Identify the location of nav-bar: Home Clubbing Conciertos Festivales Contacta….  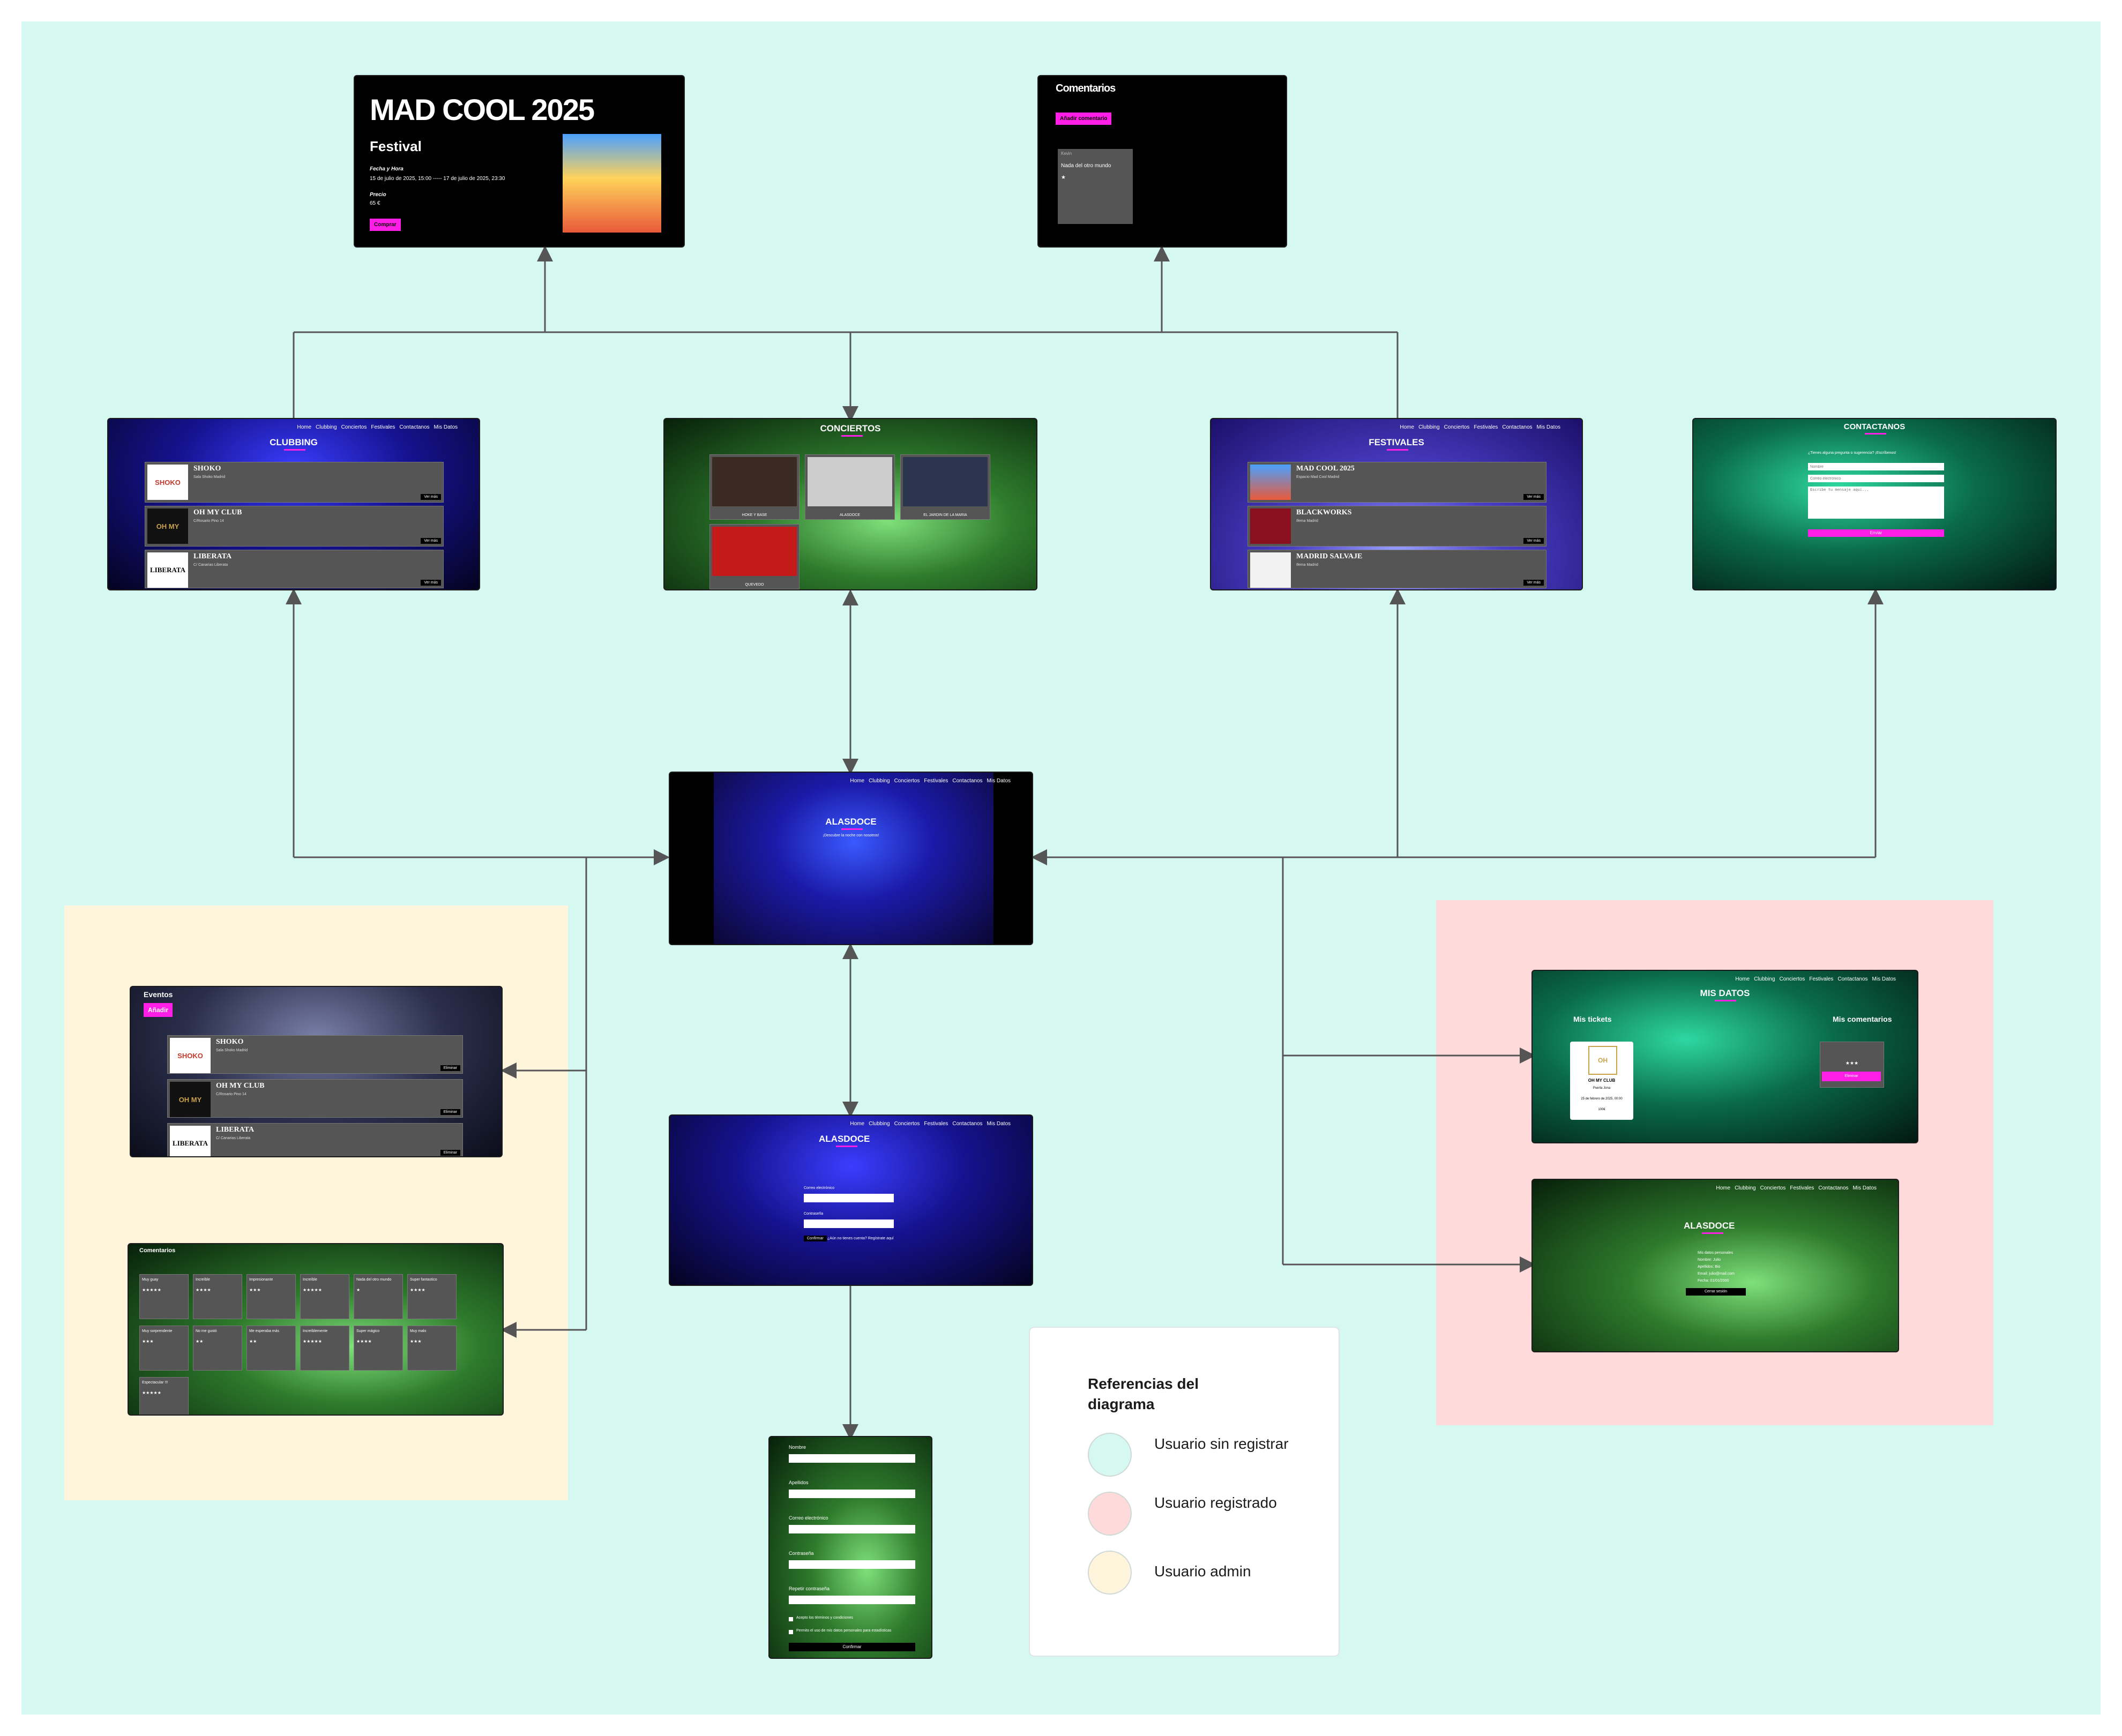
(930, 1124).